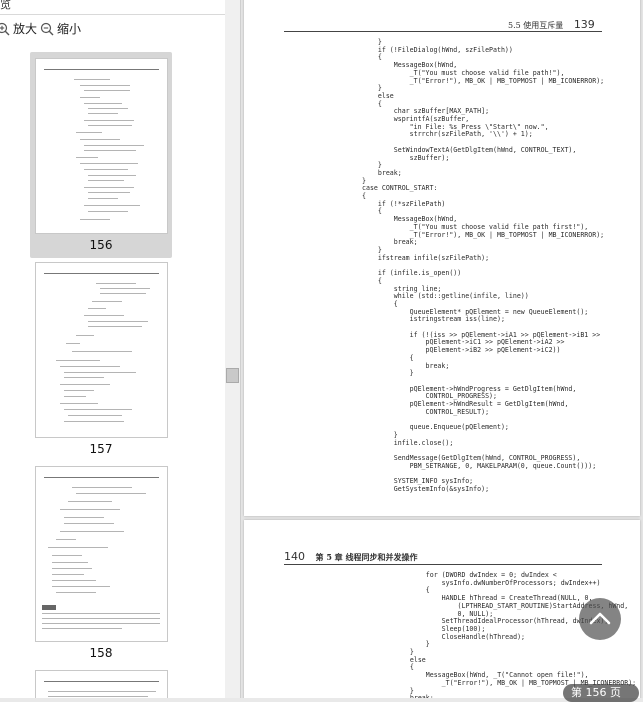 The height and width of the screenshot is (702, 643). I want to click on thumbnail-158: 158, so click(101, 564).